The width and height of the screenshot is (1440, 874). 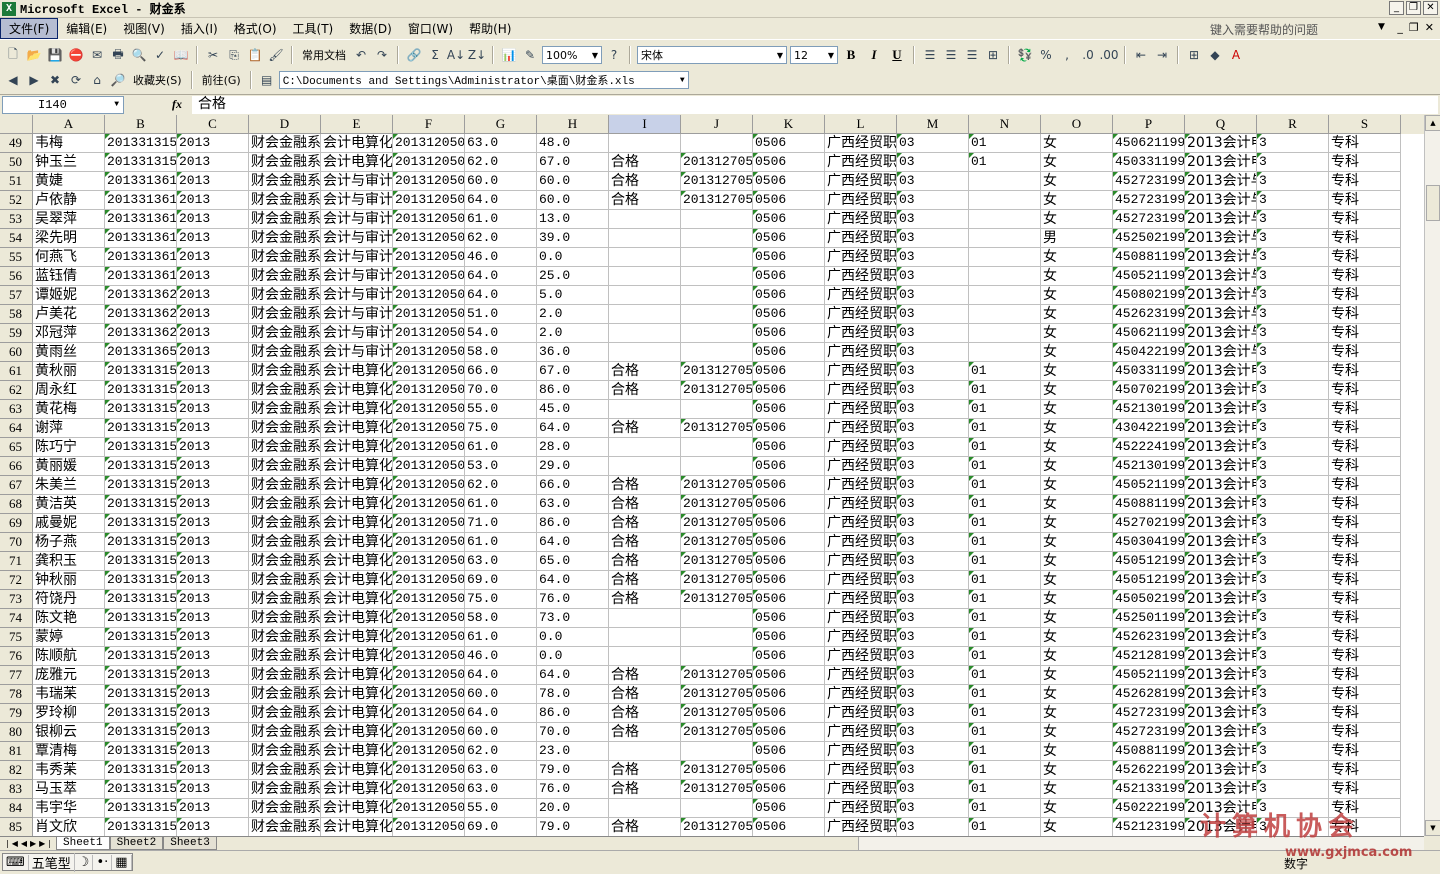 What do you see at coordinates (1429, 27) in the screenshot?
I see `doc-close-button: ✕` at bounding box center [1429, 27].